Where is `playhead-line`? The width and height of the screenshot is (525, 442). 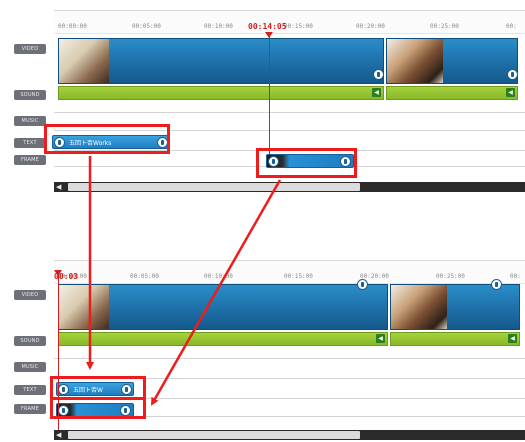 playhead-line is located at coordinates (269, 95).